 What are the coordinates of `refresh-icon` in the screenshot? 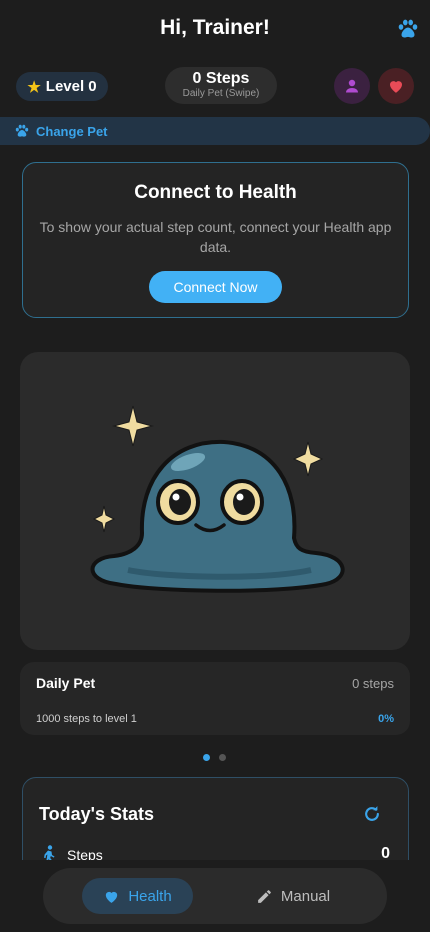 It's located at (372, 816).